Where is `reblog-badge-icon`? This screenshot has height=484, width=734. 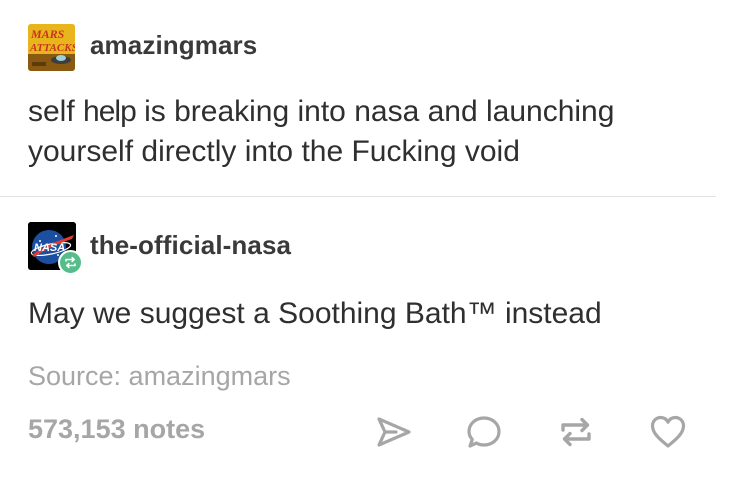
reblog-badge-icon is located at coordinates (70, 262).